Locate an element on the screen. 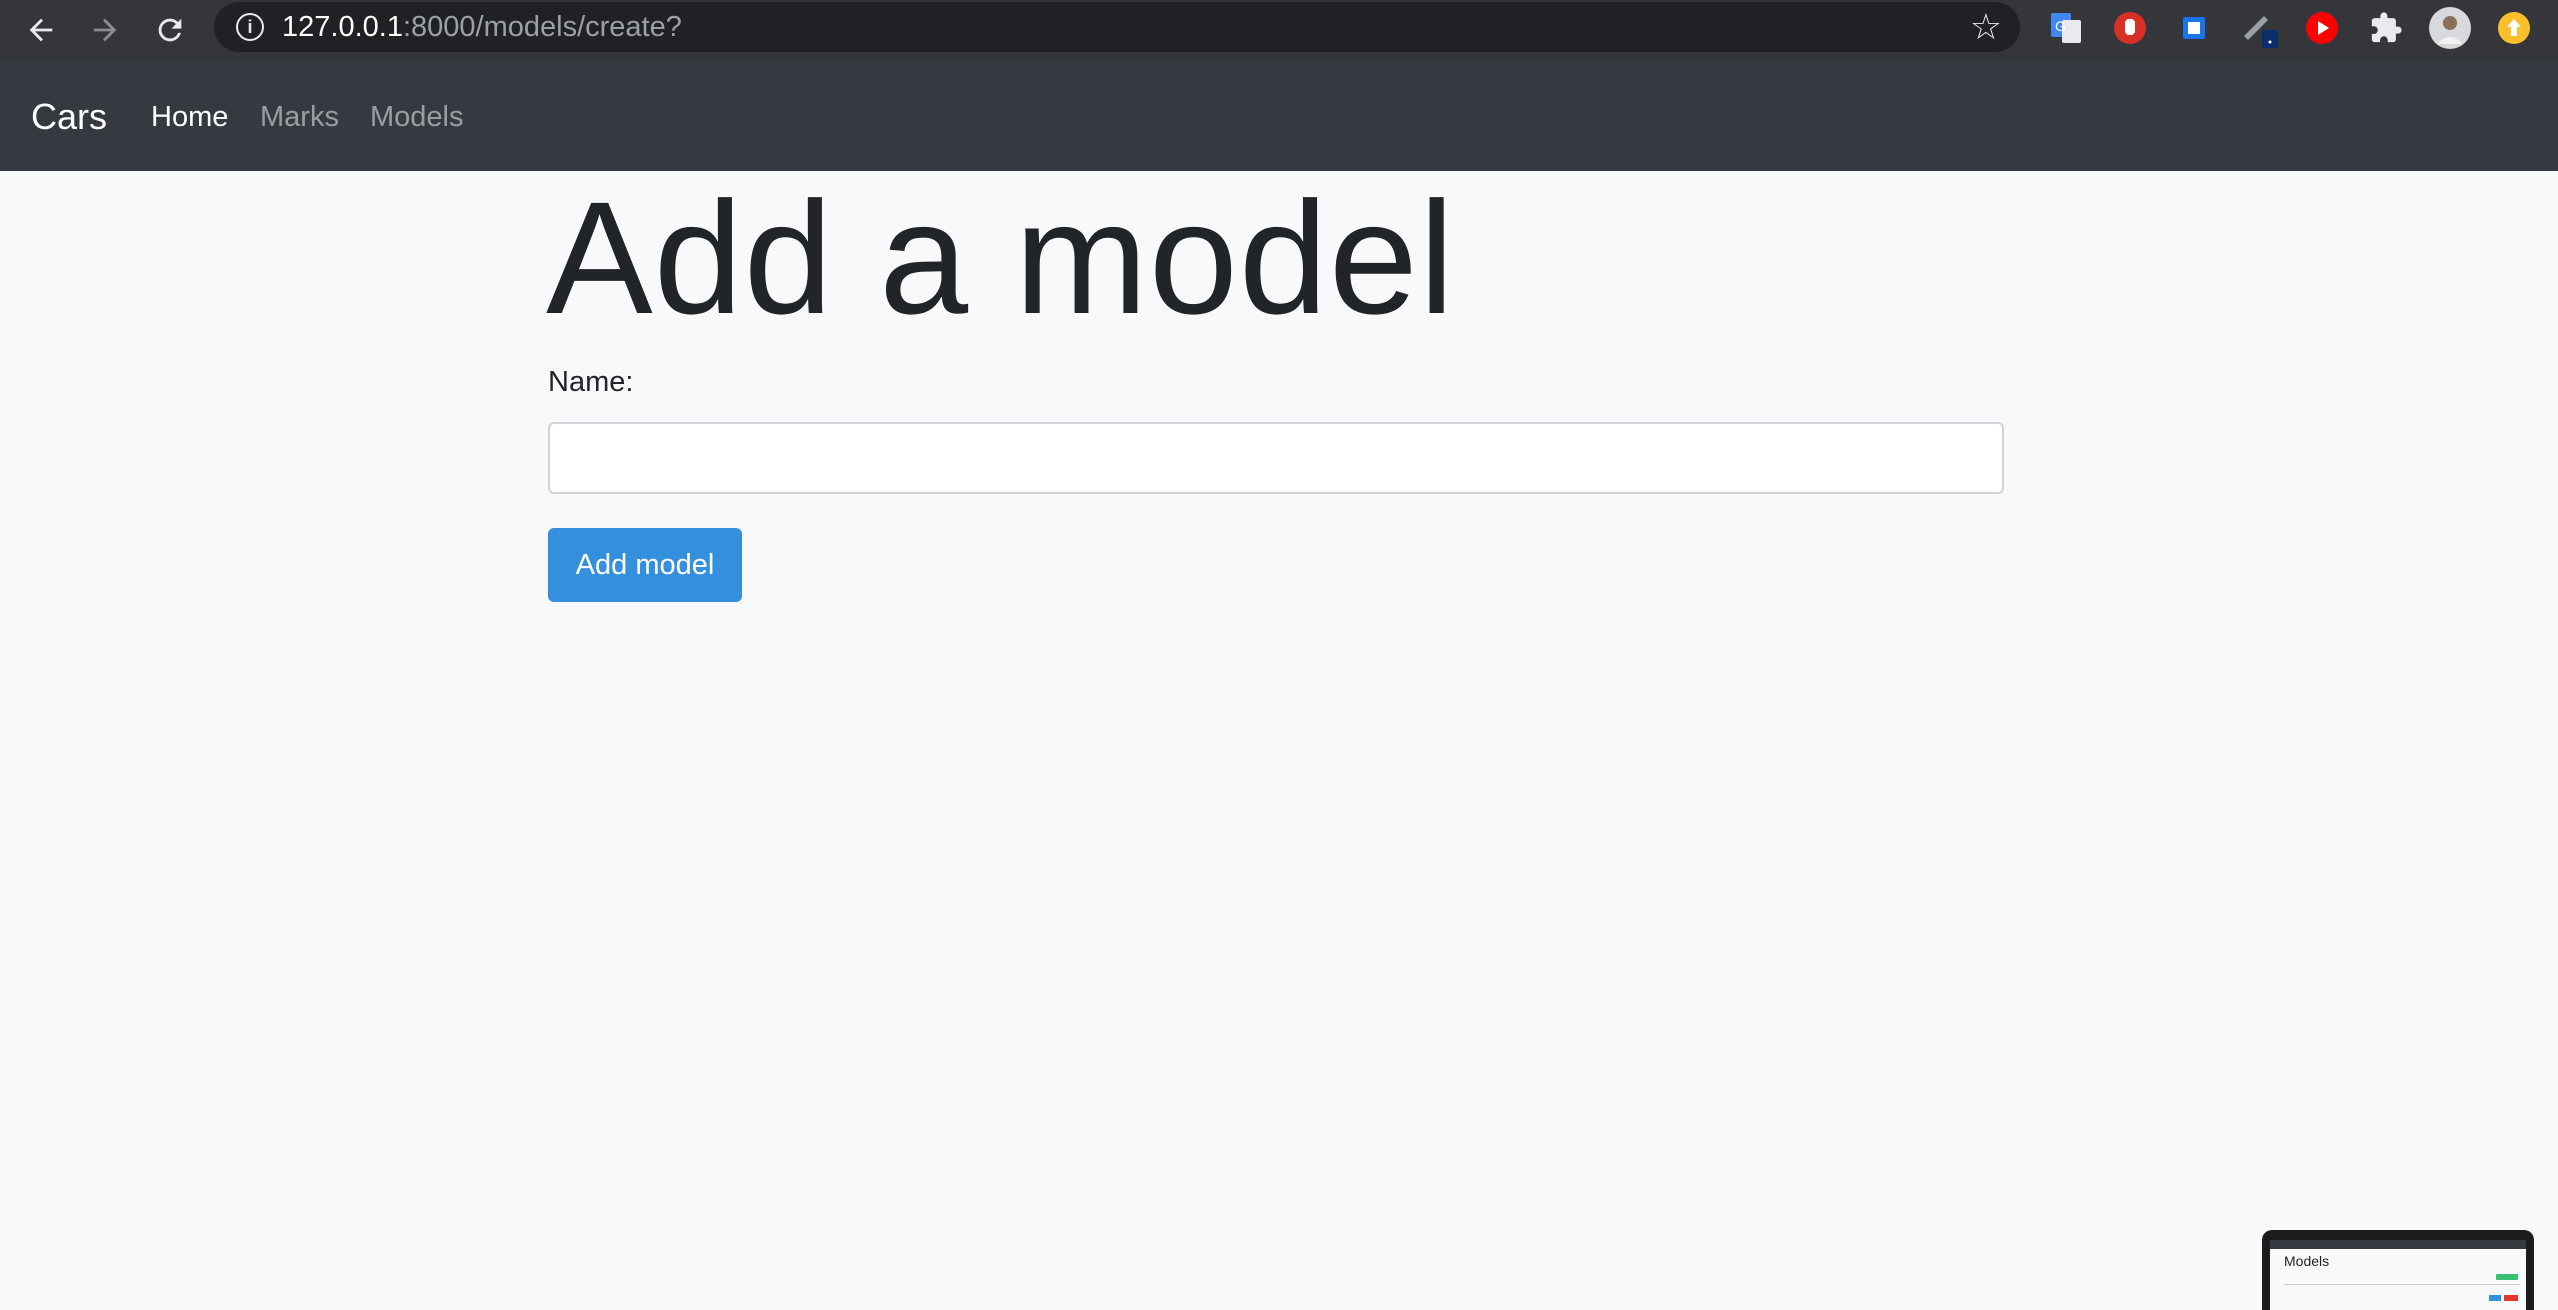 Image resolution: width=2558 pixels, height=1310 pixels. url-text: 127.0.0.1:8000/models/create? is located at coordinates (482, 27).